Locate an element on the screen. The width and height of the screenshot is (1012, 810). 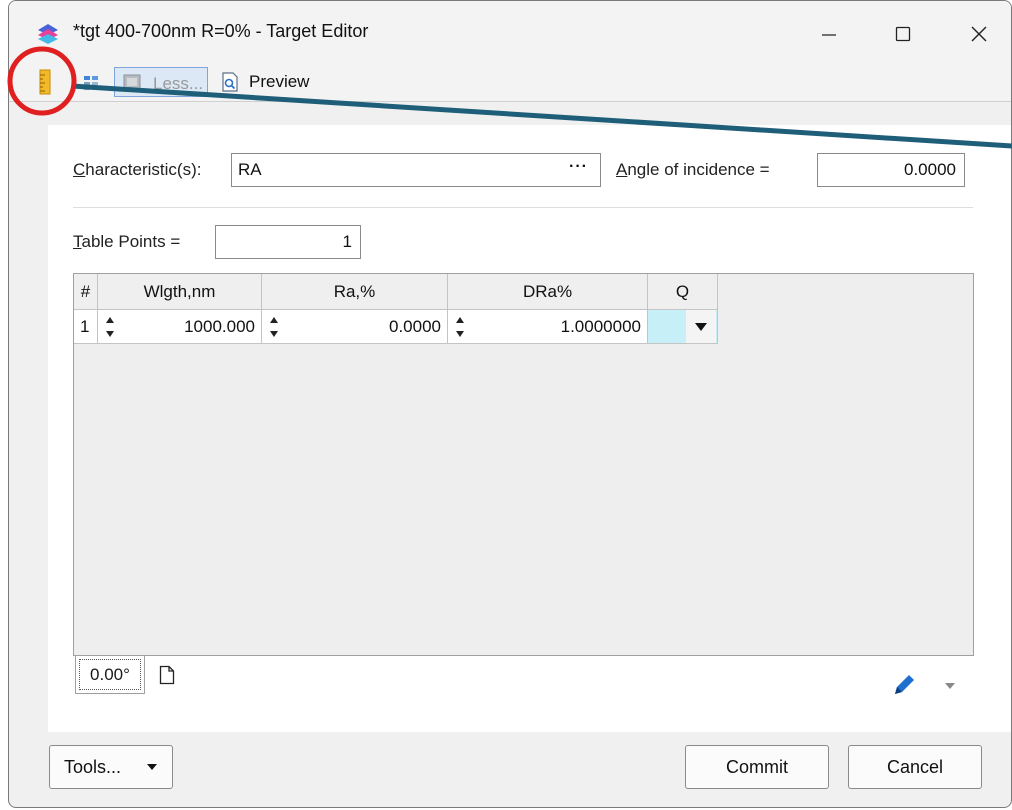
angle-of-incidence-input: 0.0000 is located at coordinates (891, 170).